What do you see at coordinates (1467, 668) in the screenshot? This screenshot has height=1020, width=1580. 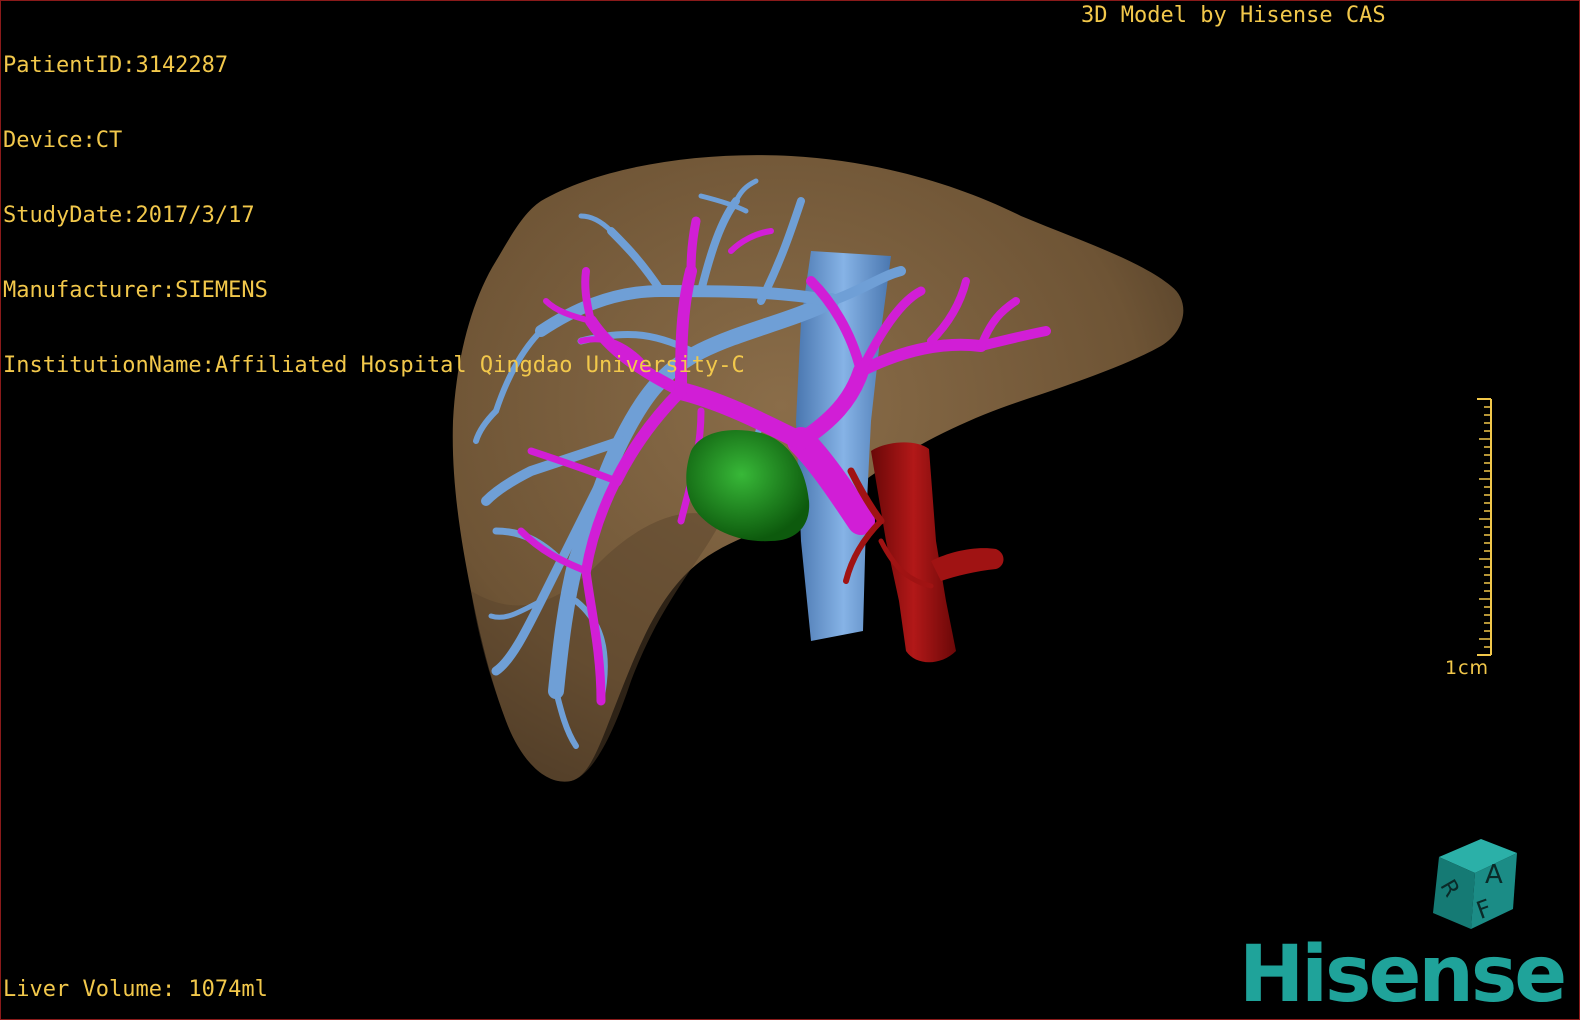 I see `scale-bar-label: 1cm` at bounding box center [1467, 668].